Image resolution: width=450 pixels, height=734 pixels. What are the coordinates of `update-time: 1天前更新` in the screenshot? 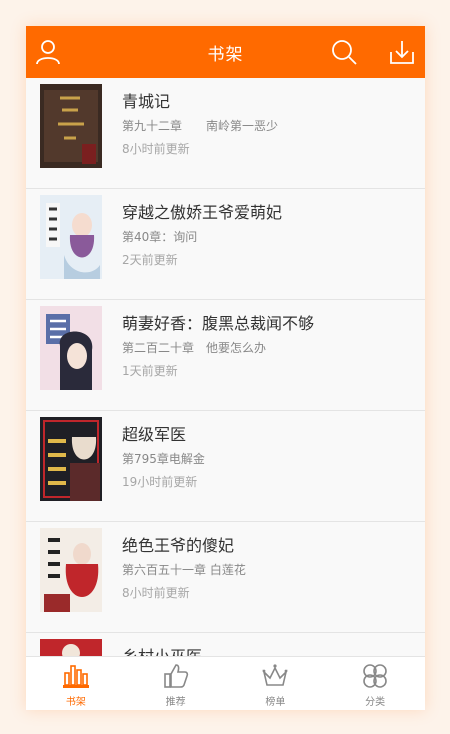 It's located at (150, 371).